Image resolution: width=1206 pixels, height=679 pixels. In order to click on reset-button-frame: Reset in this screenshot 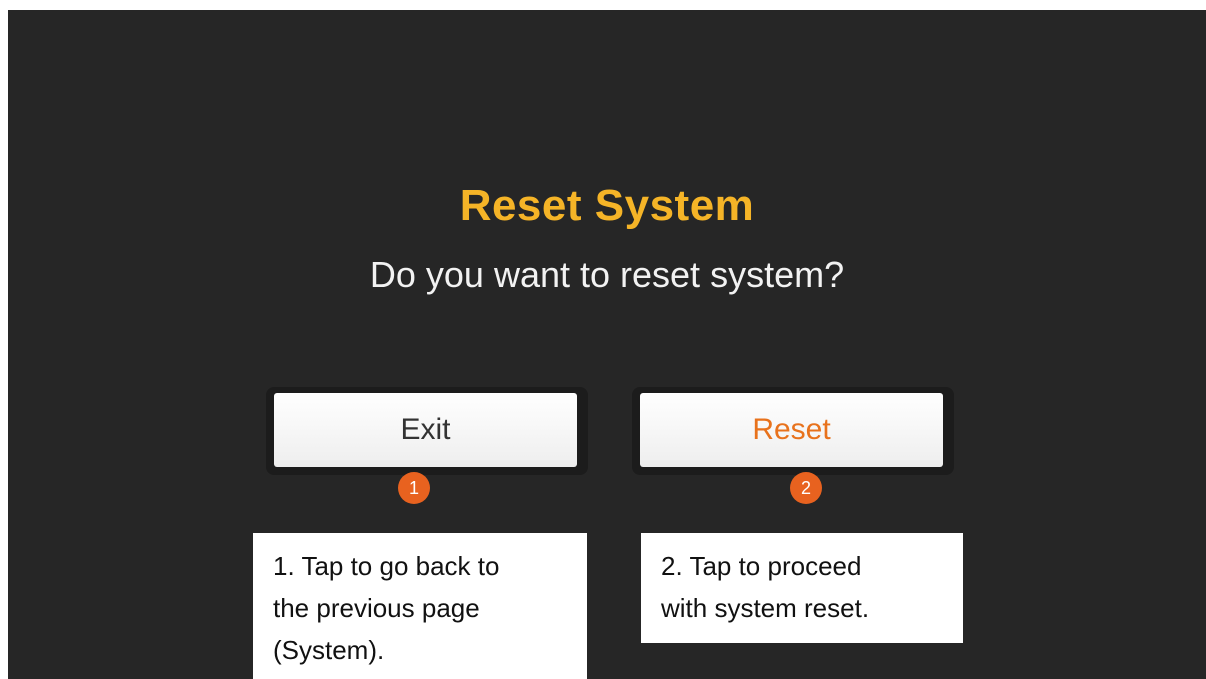, I will do `click(793, 431)`.